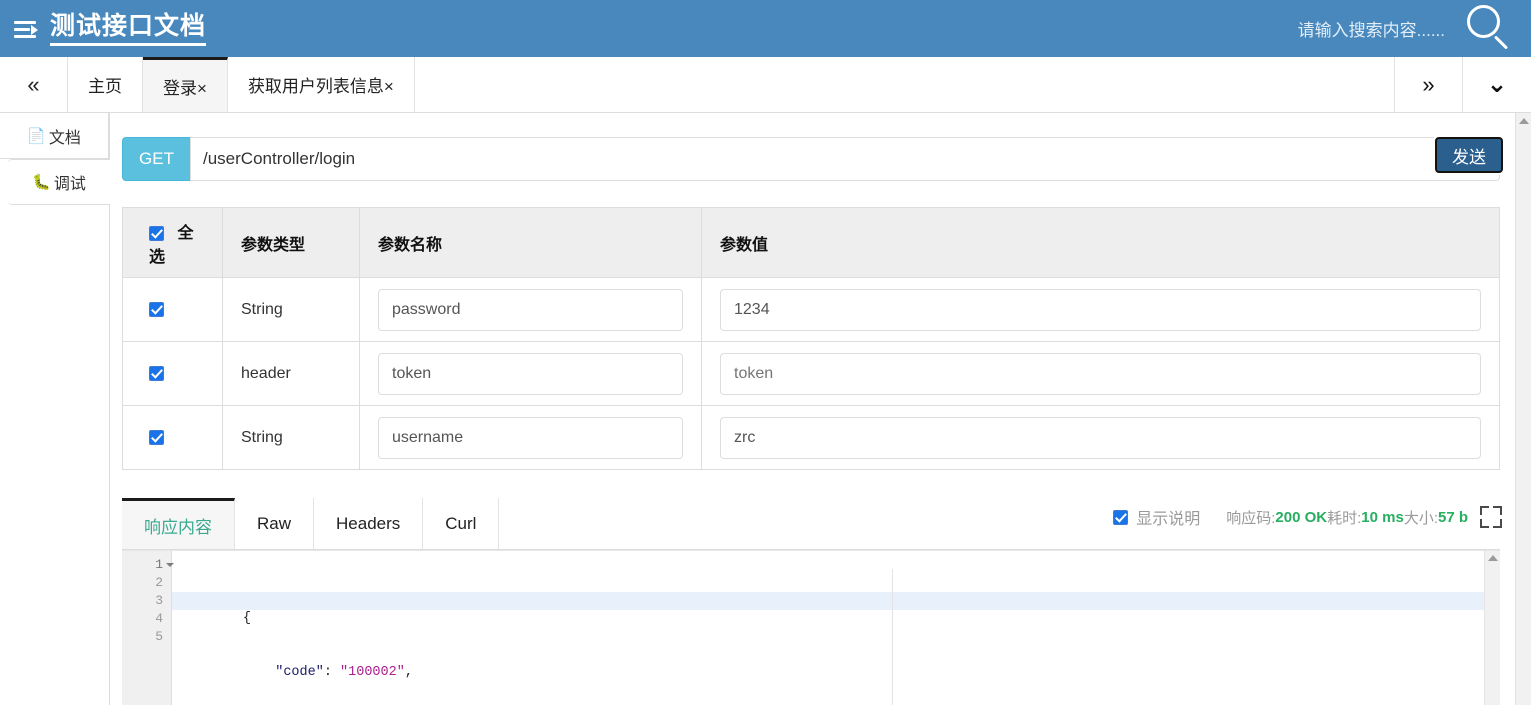  I want to click on page-scrollbar, so click(1523, 409).